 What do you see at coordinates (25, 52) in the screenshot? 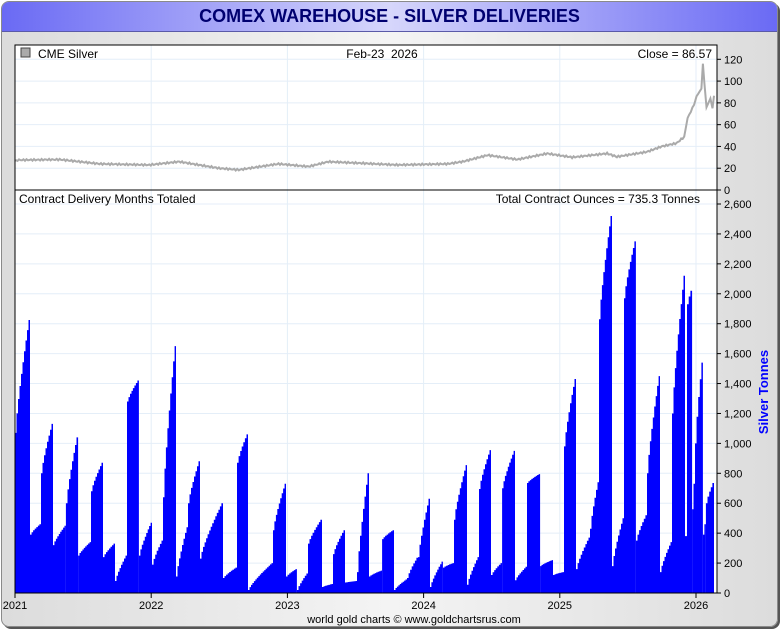
I see `gray-square-icon` at bounding box center [25, 52].